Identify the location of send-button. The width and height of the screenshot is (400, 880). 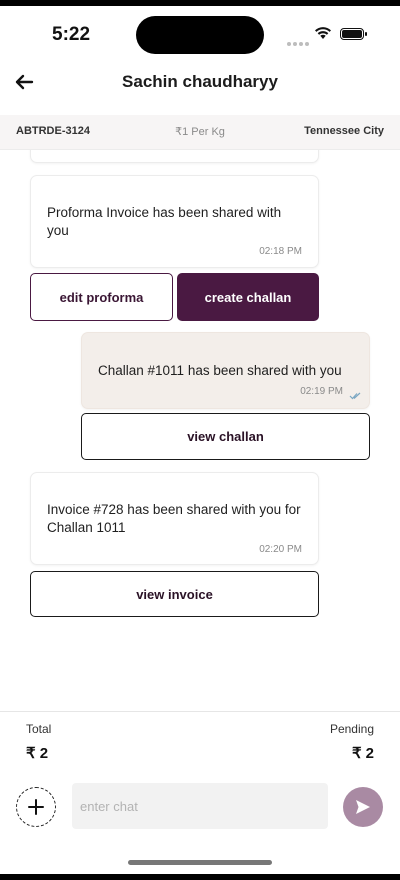
(363, 807).